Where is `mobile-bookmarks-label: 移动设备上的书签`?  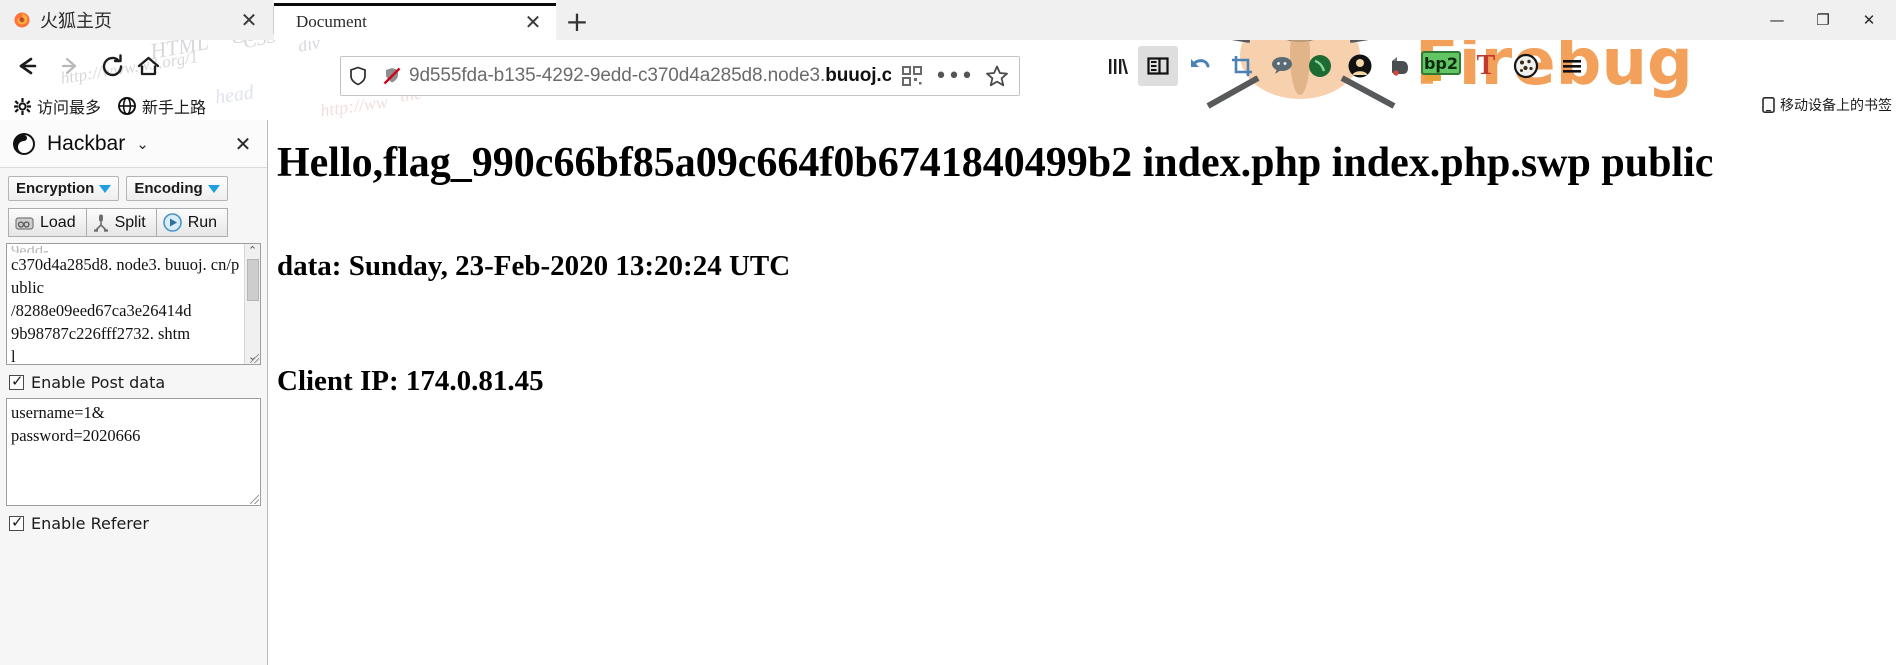 mobile-bookmarks-label: 移动设备上的书签 is located at coordinates (1836, 106).